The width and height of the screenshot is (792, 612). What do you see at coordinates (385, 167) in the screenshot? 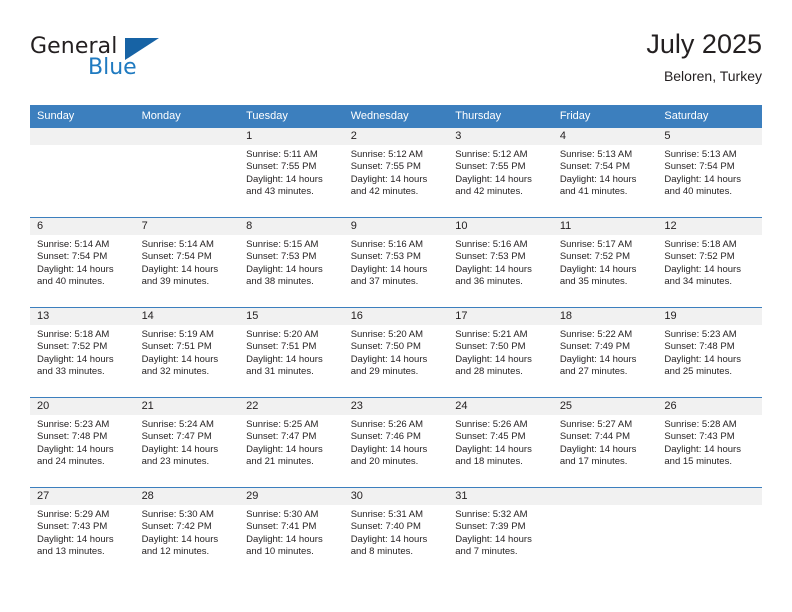
I see `sunset-time: Sunset: 7:55 PM` at bounding box center [385, 167].